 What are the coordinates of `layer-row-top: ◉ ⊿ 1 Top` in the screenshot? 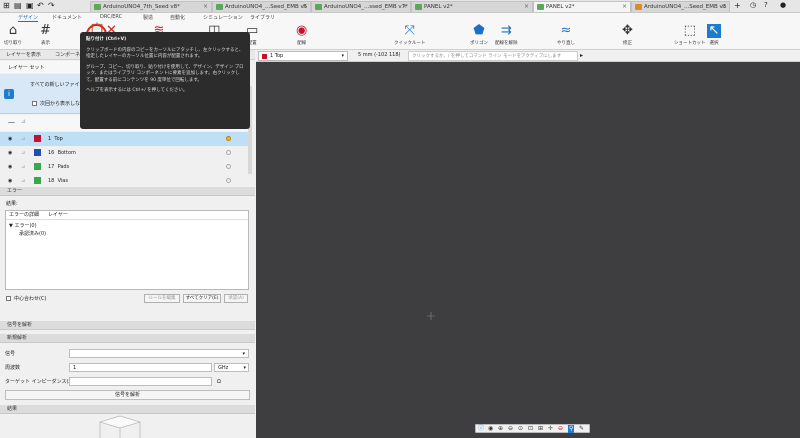 It's located at (124, 139).